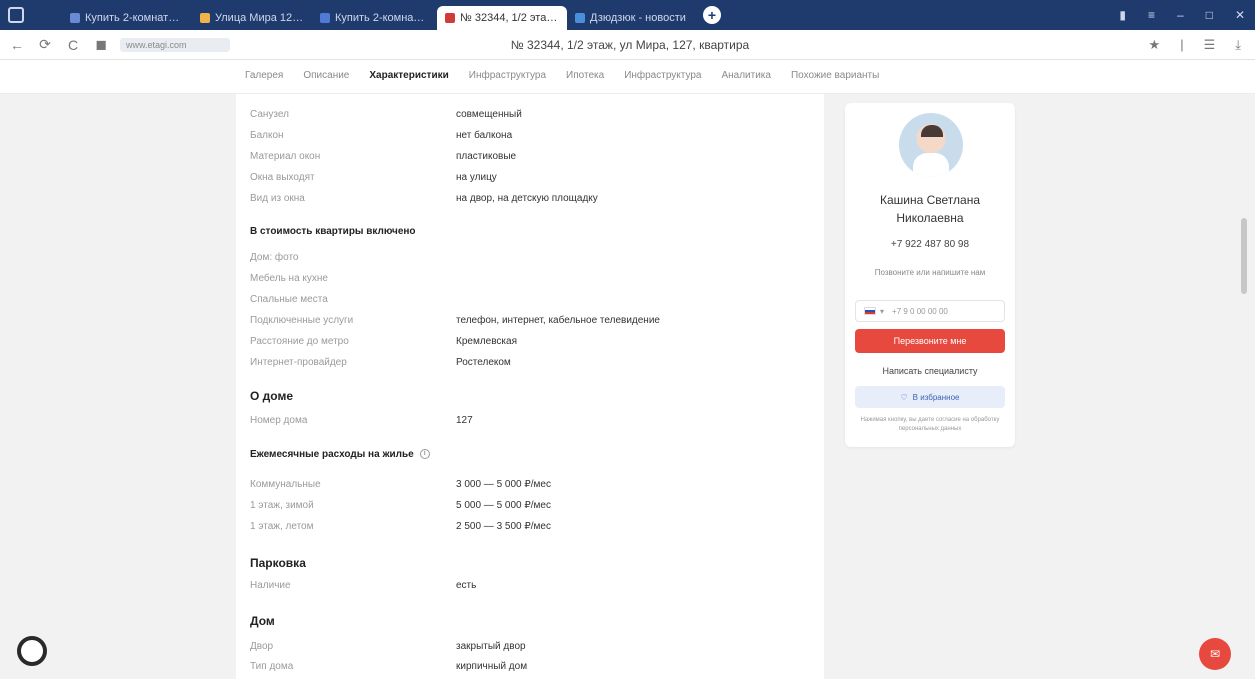 The image size is (1255, 679). I want to click on included-section-title: В стоимость квартиры включено, so click(333, 231).